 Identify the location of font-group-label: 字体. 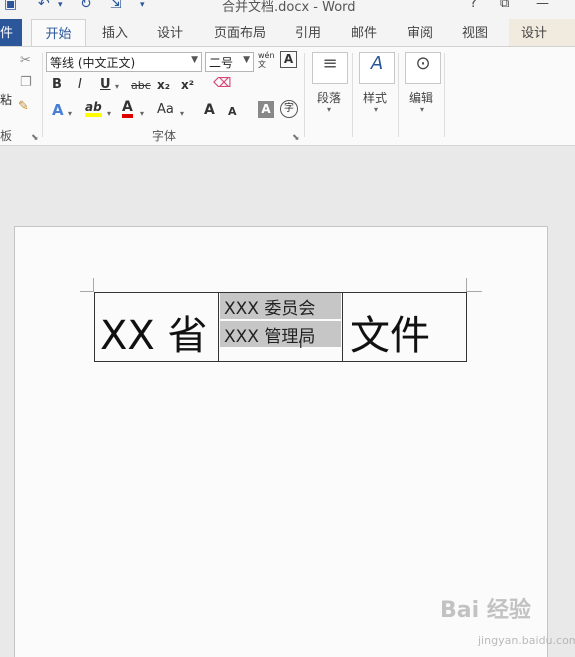
(164, 136).